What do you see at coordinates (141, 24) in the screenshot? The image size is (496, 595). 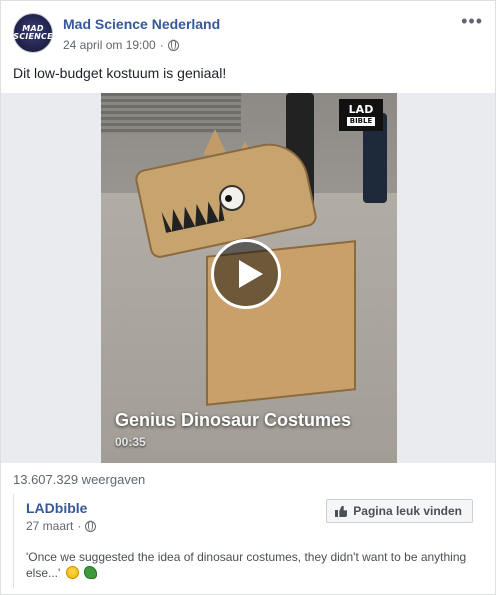 I see `page-name-link: Mad Science Nederland` at bounding box center [141, 24].